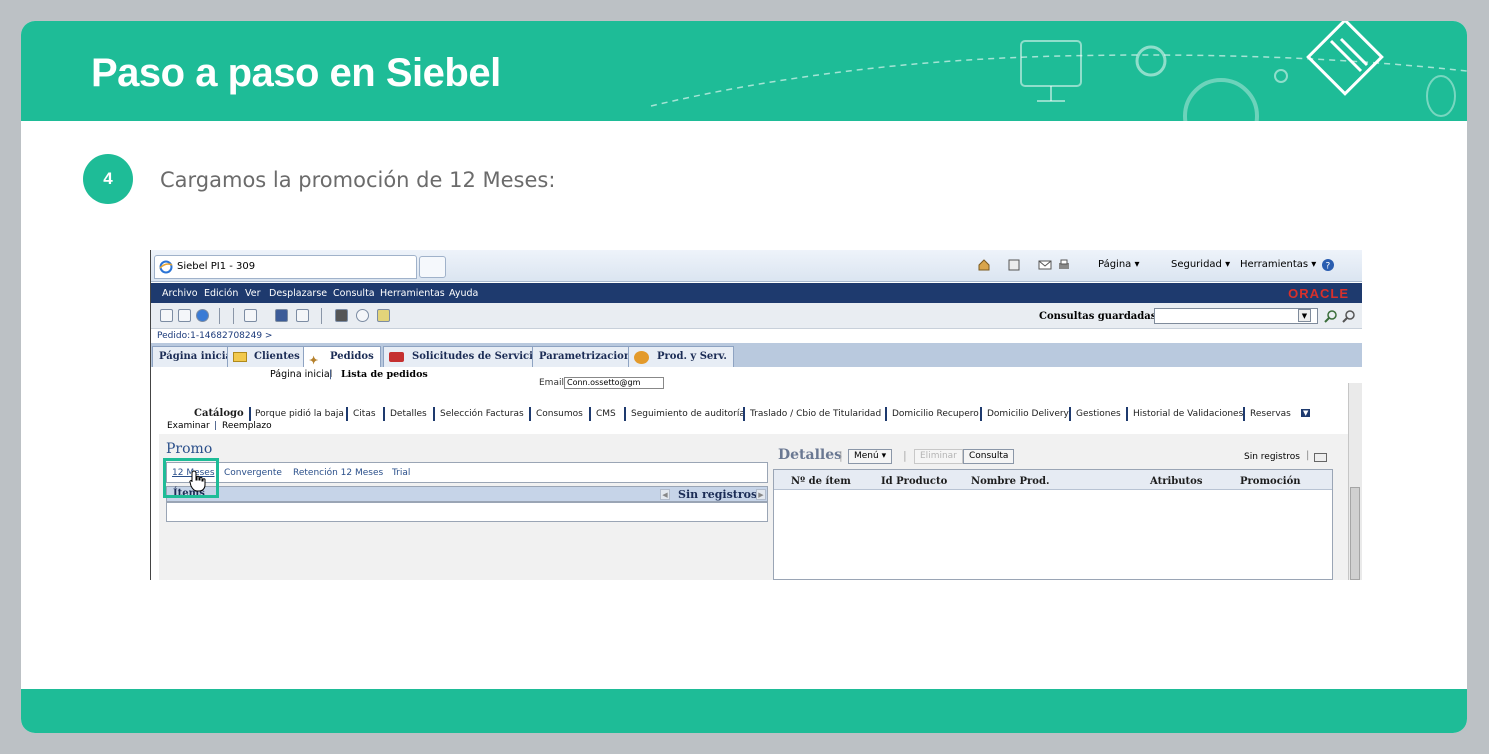 Image resolution: width=1489 pixels, height=754 pixels. I want to click on promo-option-trial: Trial, so click(401, 473).